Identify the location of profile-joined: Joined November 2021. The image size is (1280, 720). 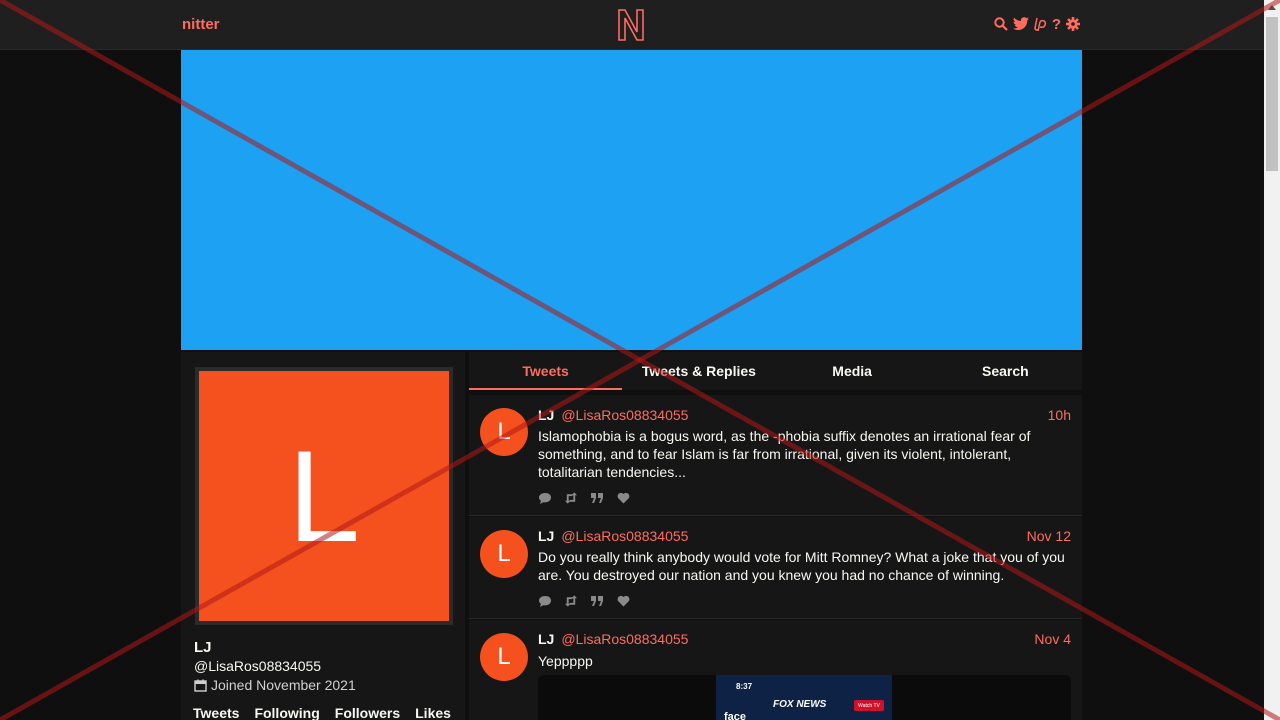
(275, 685).